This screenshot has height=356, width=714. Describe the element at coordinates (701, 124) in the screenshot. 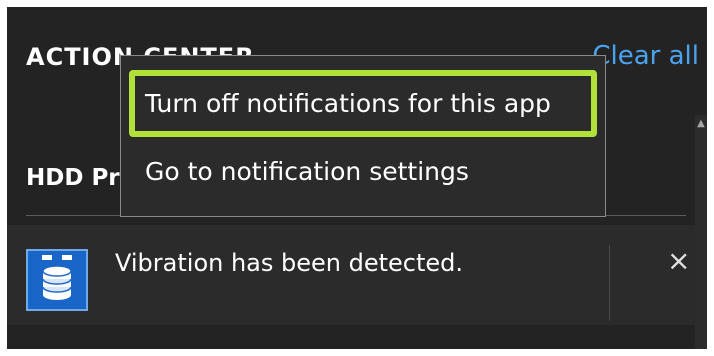

I see `scroll-up-arrow-icon: ▲` at that location.